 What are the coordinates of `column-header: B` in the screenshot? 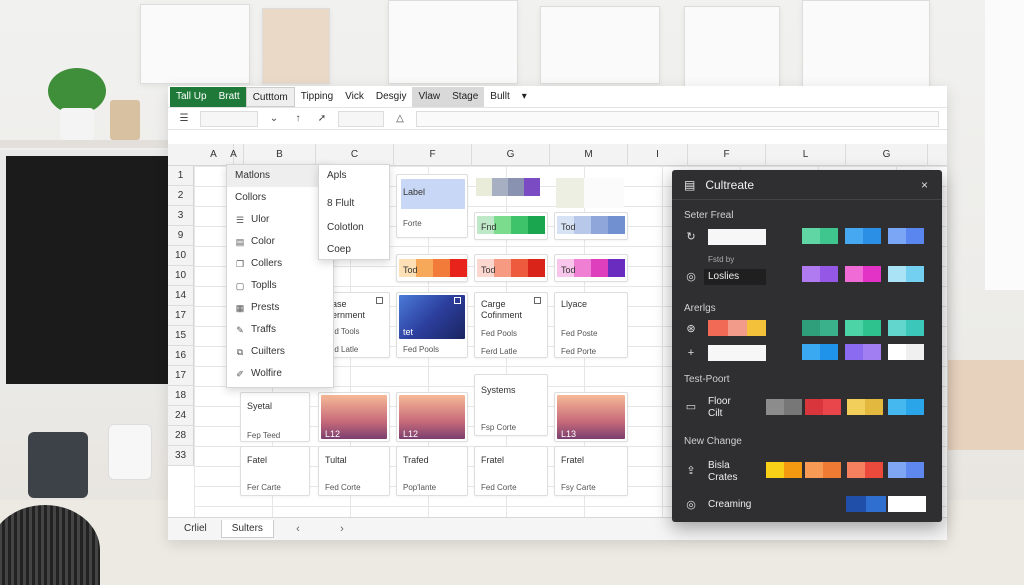 It's located at (280, 155).